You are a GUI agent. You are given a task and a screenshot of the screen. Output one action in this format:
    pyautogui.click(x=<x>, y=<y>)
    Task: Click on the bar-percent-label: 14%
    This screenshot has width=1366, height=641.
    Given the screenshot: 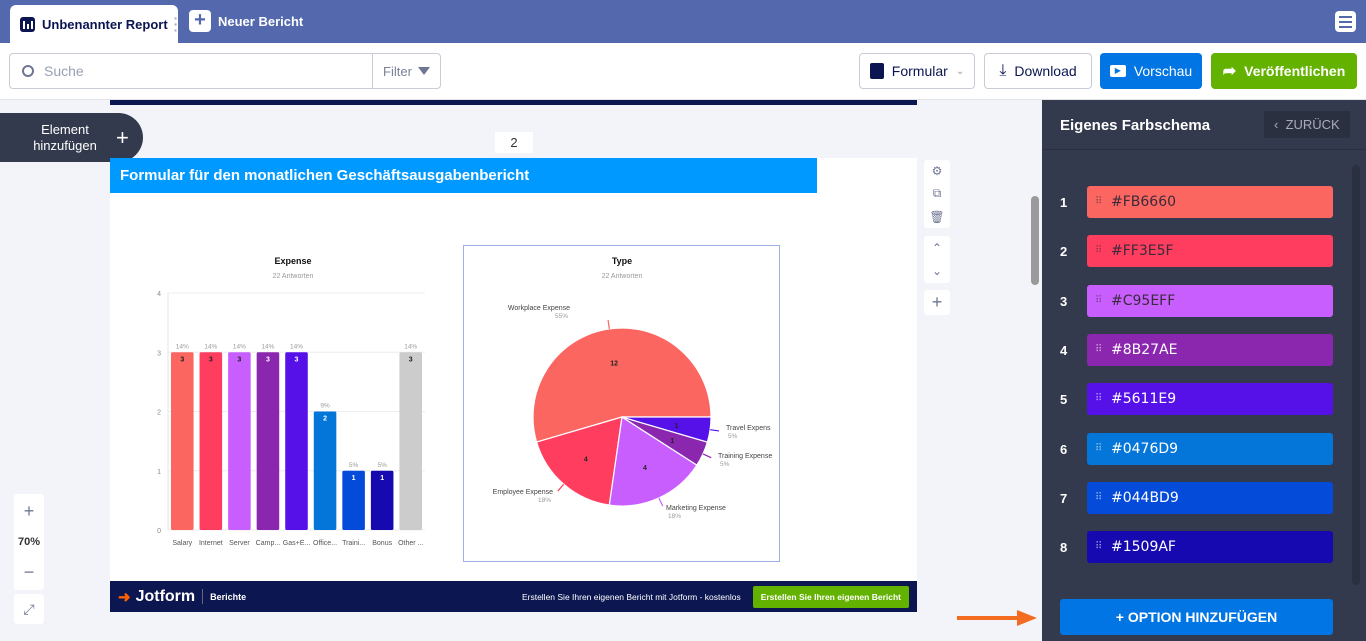 What is the action you would take?
    pyautogui.click(x=296, y=346)
    